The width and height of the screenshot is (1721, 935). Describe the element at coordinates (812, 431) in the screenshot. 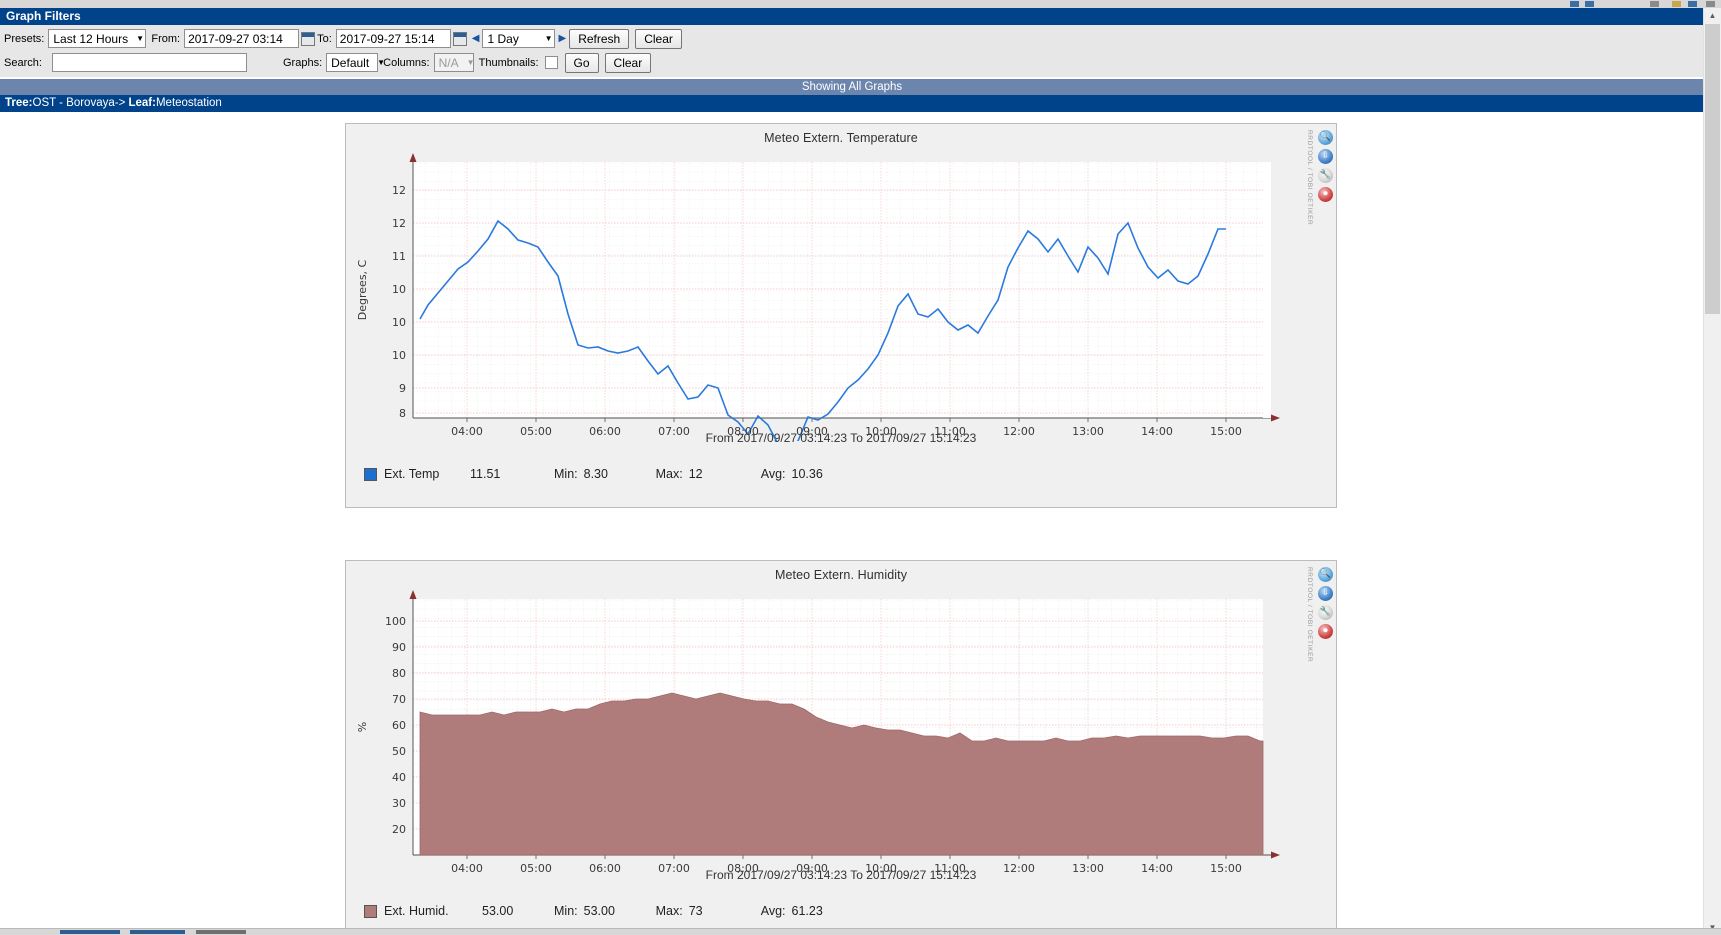

I see `svg-text: 09:00` at that location.